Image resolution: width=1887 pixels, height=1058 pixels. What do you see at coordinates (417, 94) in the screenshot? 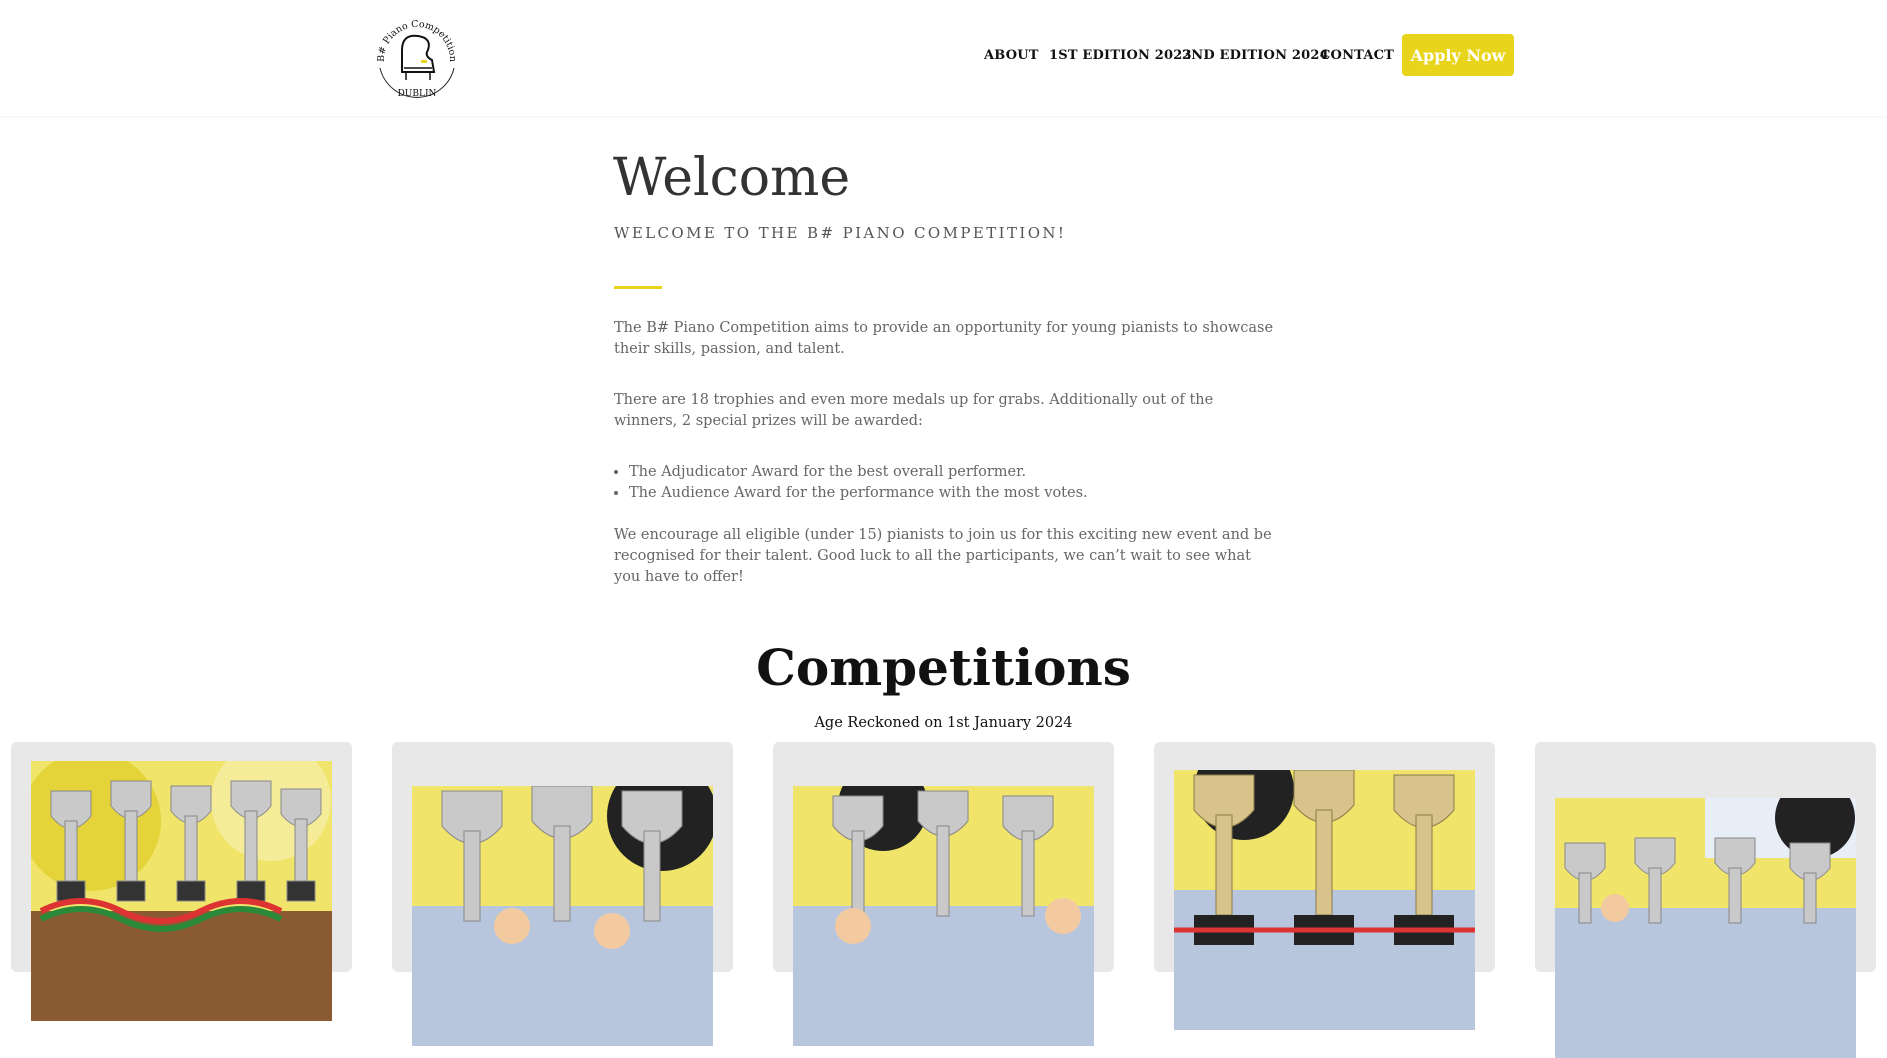
I see `logo-text-bottom: DUBLIN` at bounding box center [417, 94].